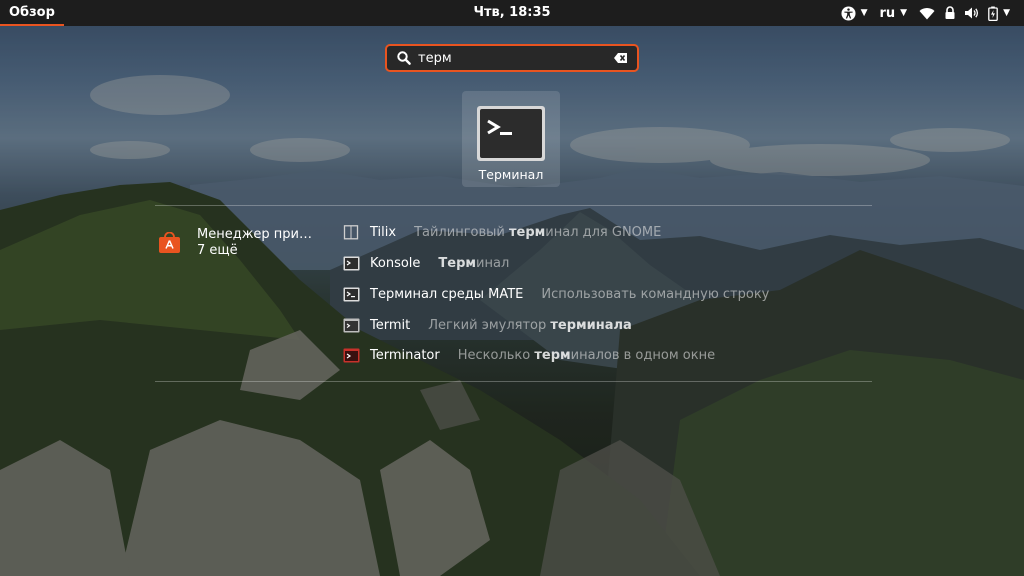 This screenshot has width=1024, height=576. Describe the element at coordinates (447, 294) in the screenshot. I see `result-name: Терминал среды MATE` at that location.